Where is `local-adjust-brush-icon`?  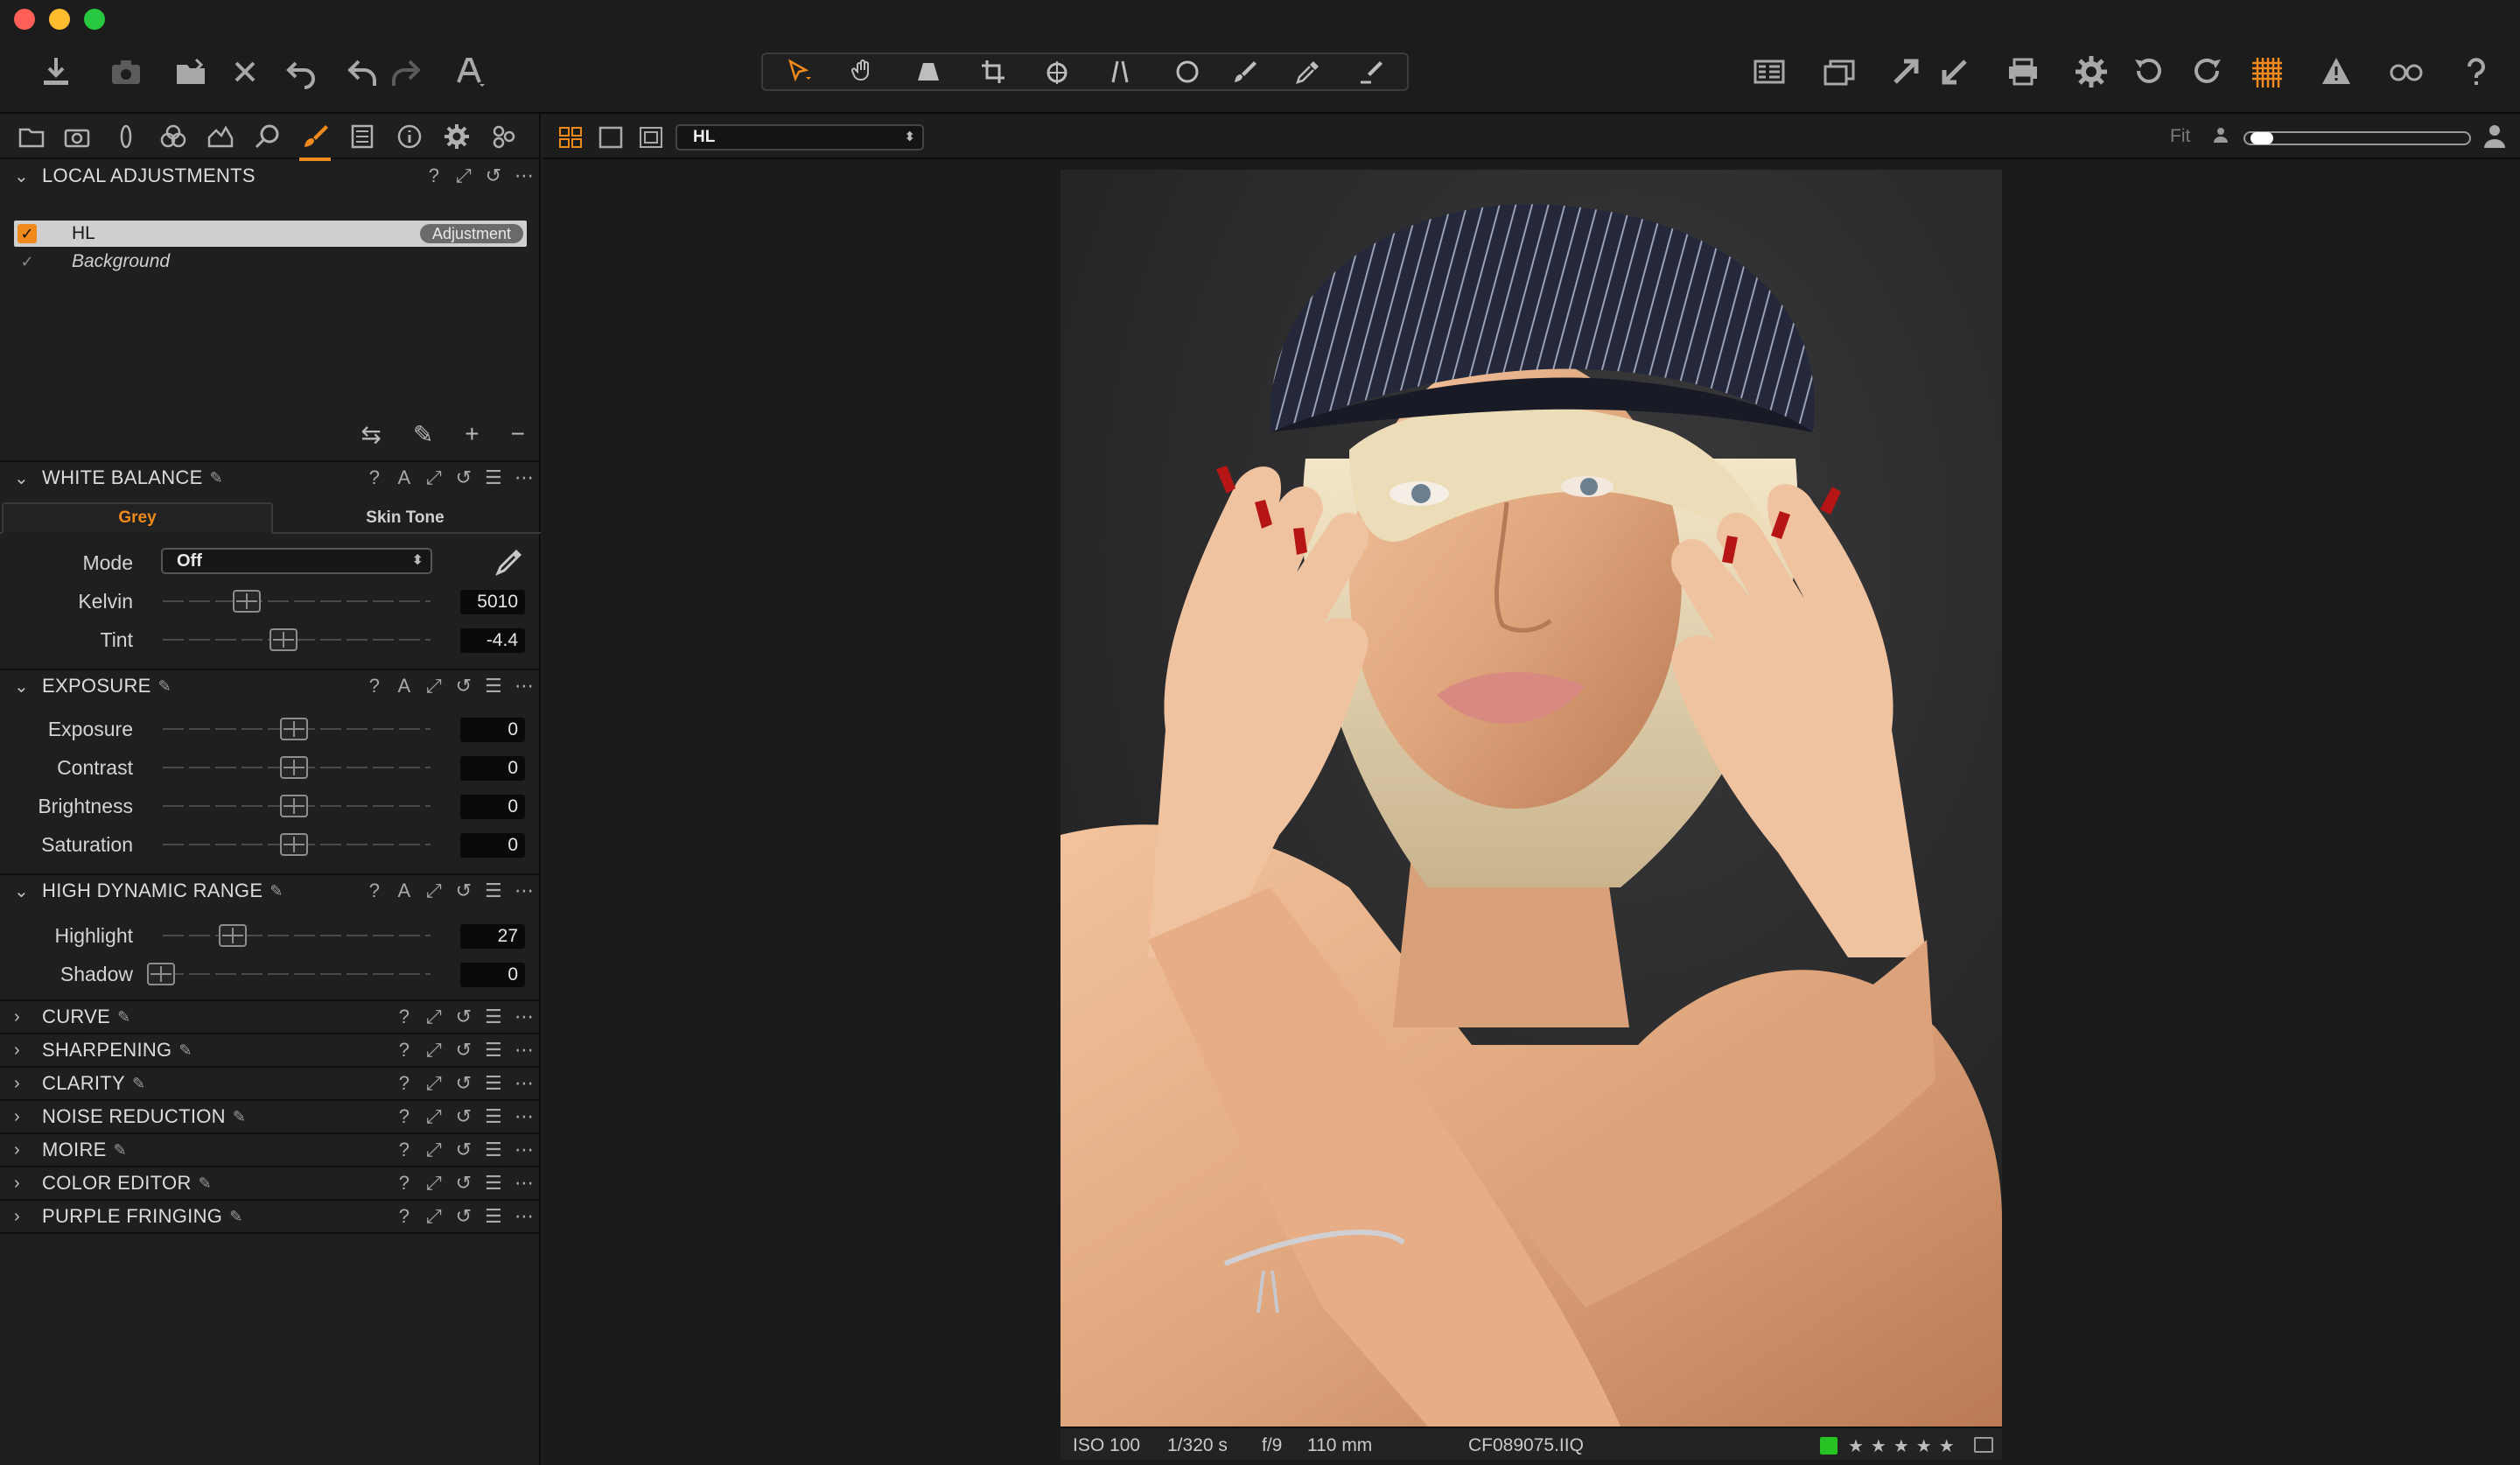 local-adjust-brush-icon is located at coordinates (315, 140).